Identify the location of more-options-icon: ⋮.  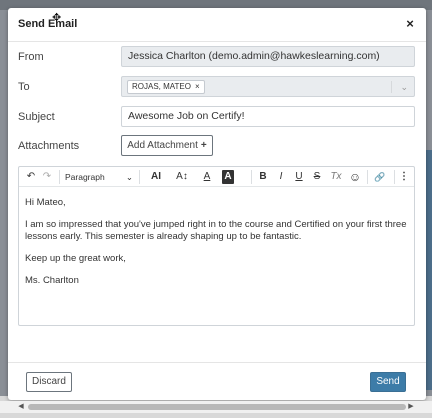
(404, 177).